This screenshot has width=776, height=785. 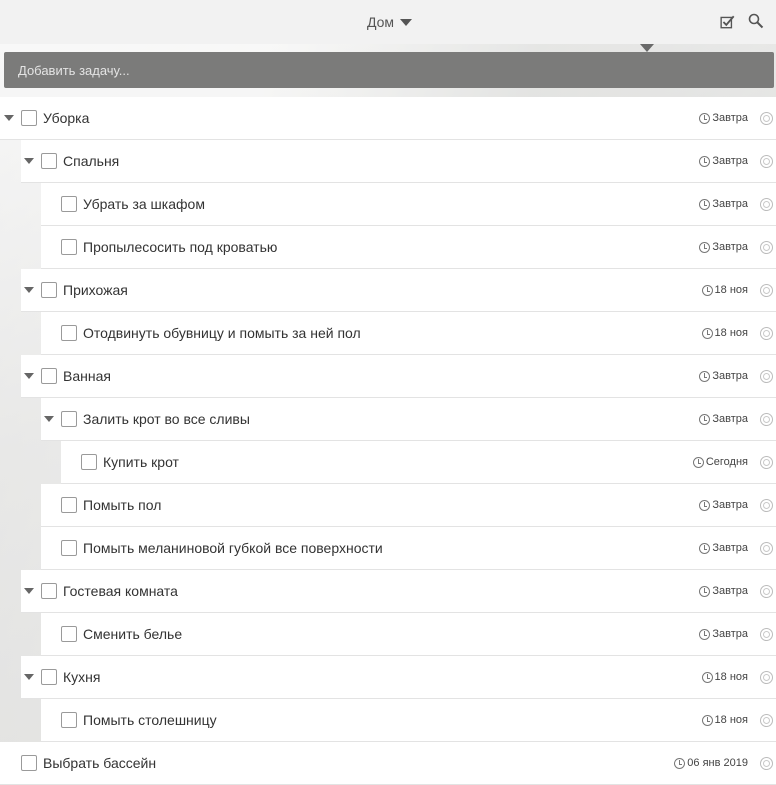 I want to click on task-title: Отодвинуть обувницу и помыть за ней пол, so click(x=222, y=333).